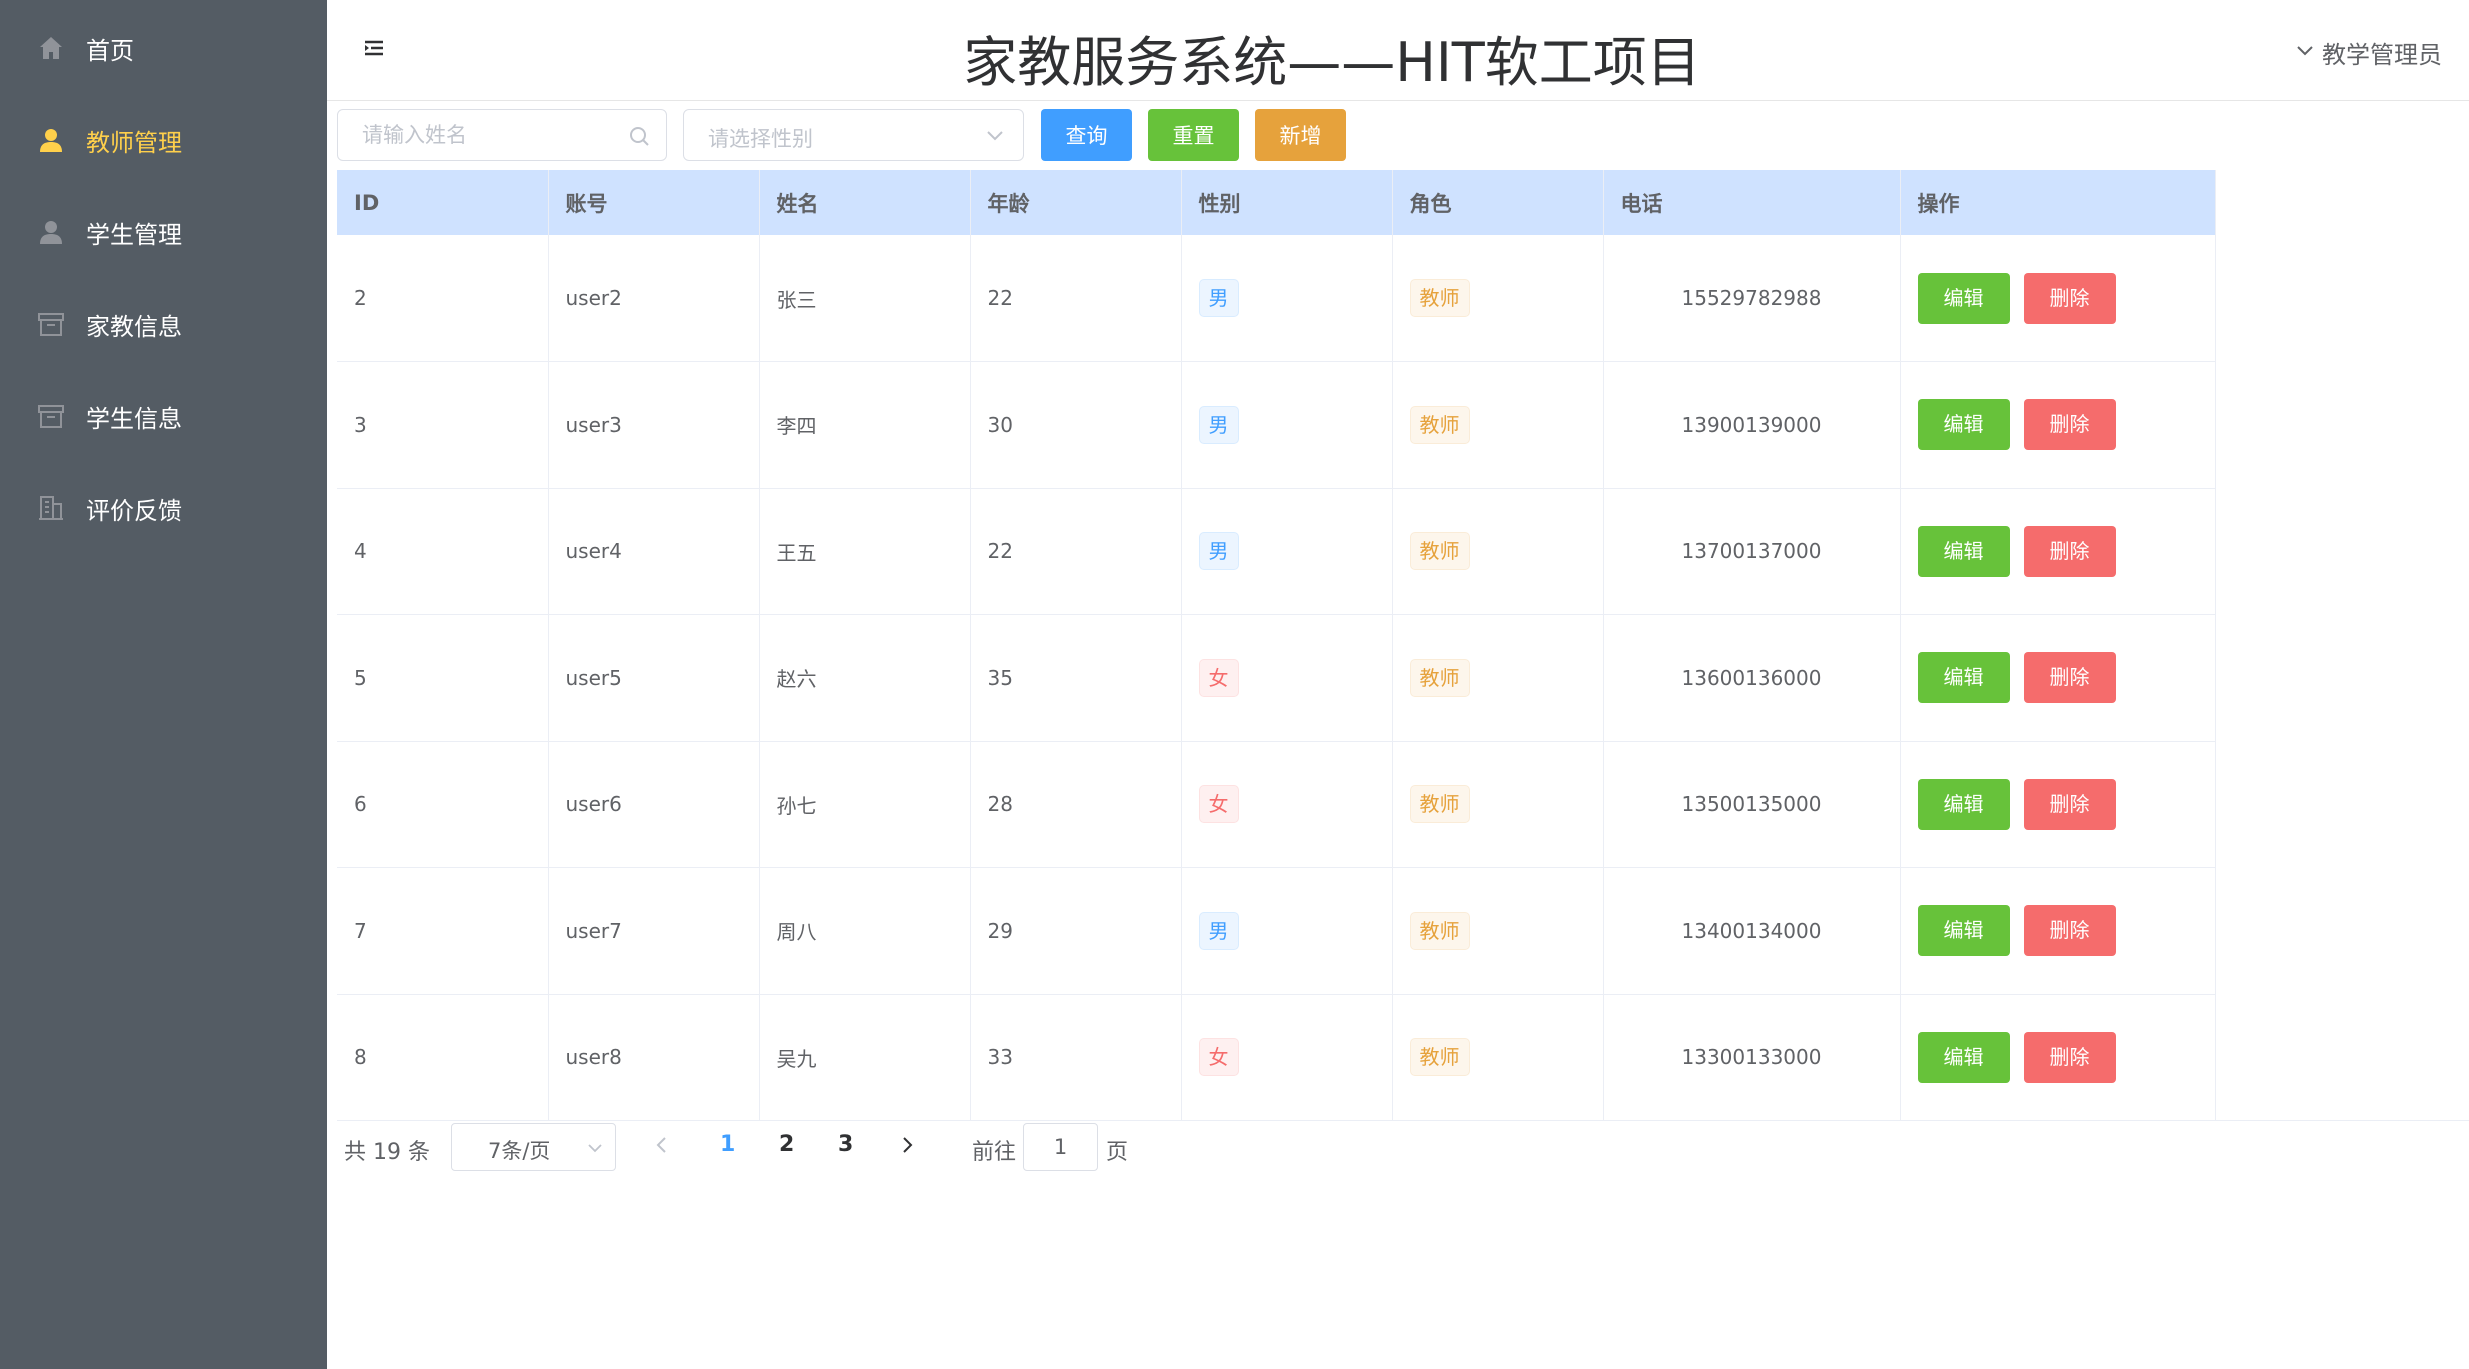 Image resolution: width=2469 pixels, height=1369 pixels. I want to click on user-name: 教学管理员, so click(2382, 55).